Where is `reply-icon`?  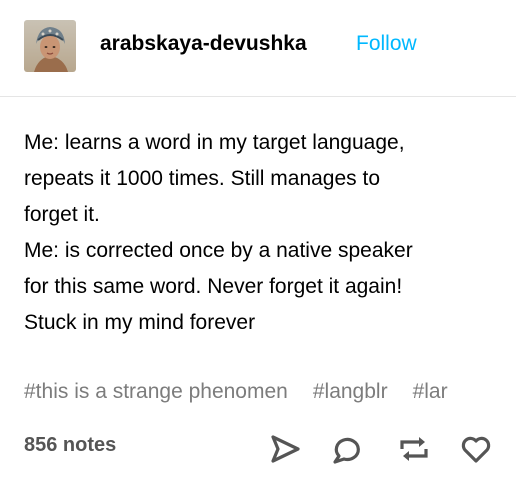
reply-icon is located at coordinates (346, 450).